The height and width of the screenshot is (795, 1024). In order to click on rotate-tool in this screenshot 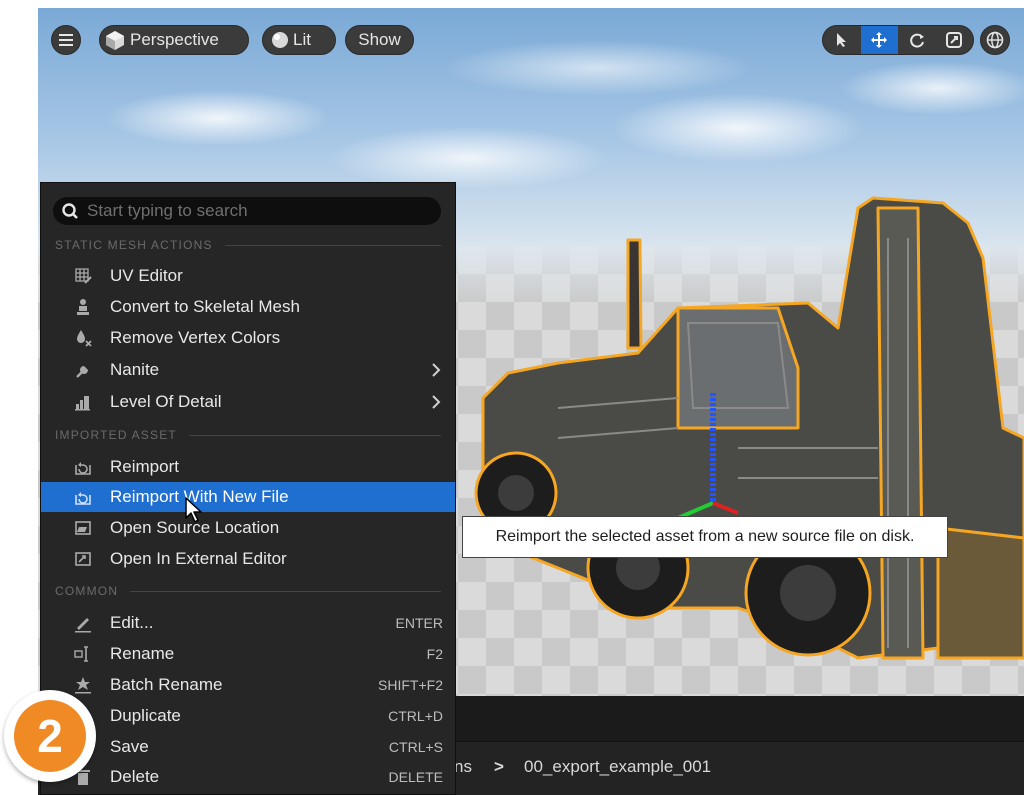, I will do `click(917, 40)`.